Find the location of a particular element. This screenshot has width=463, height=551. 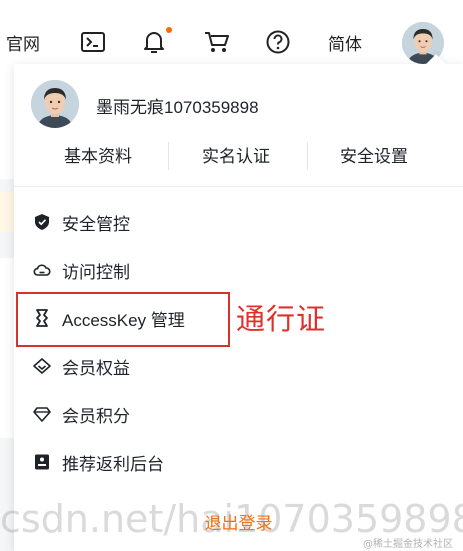

menu-item-security-control: 安全管控 is located at coordinates (238, 222).